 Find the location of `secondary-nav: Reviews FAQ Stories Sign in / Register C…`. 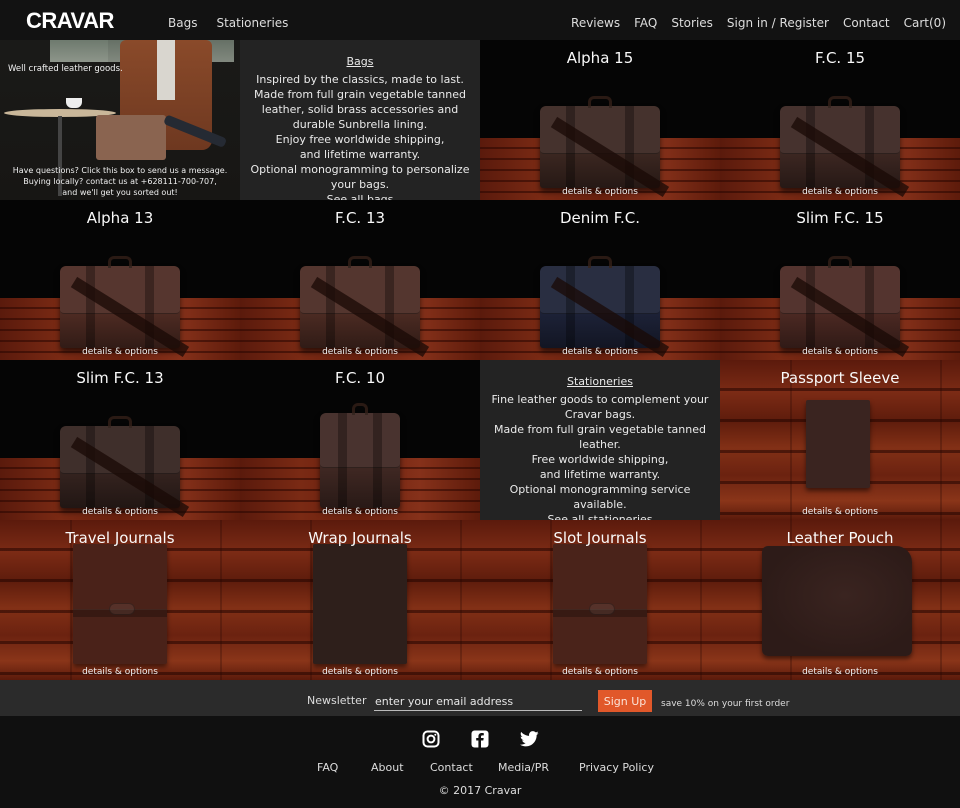

secondary-nav: Reviews FAQ Stories Sign in / Register C… is located at coordinates (758, 23).